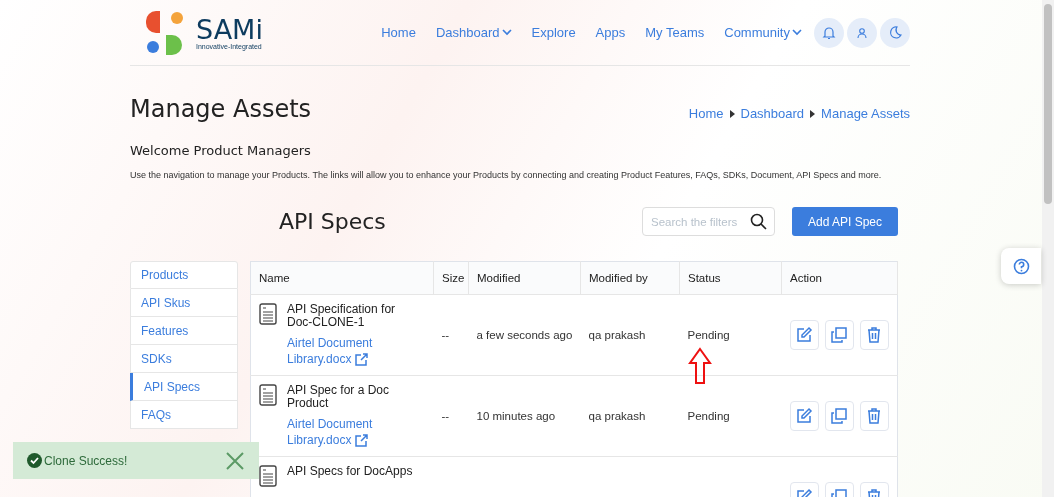 Image resolution: width=1054 pixels, height=497 pixels. Describe the element at coordinates (730, 278) in the screenshot. I see `column-header: Status` at that location.